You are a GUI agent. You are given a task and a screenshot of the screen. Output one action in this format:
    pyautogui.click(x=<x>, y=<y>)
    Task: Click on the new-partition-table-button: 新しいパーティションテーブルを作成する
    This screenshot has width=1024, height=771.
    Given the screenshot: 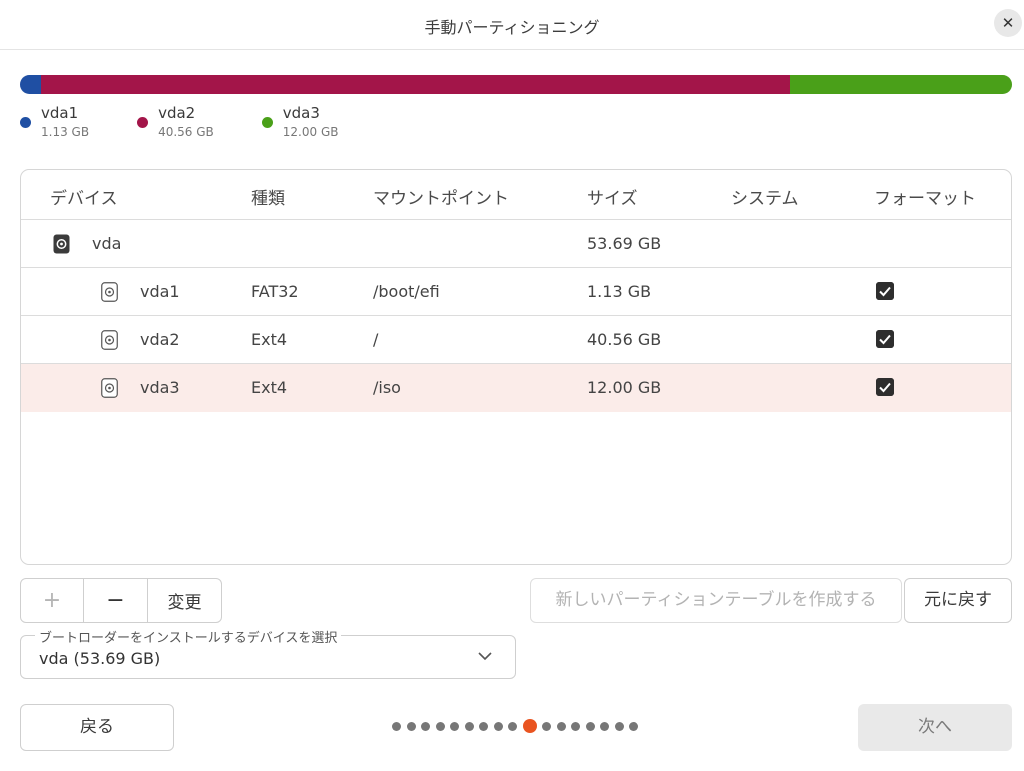 What is the action you would take?
    pyautogui.click(x=716, y=600)
    